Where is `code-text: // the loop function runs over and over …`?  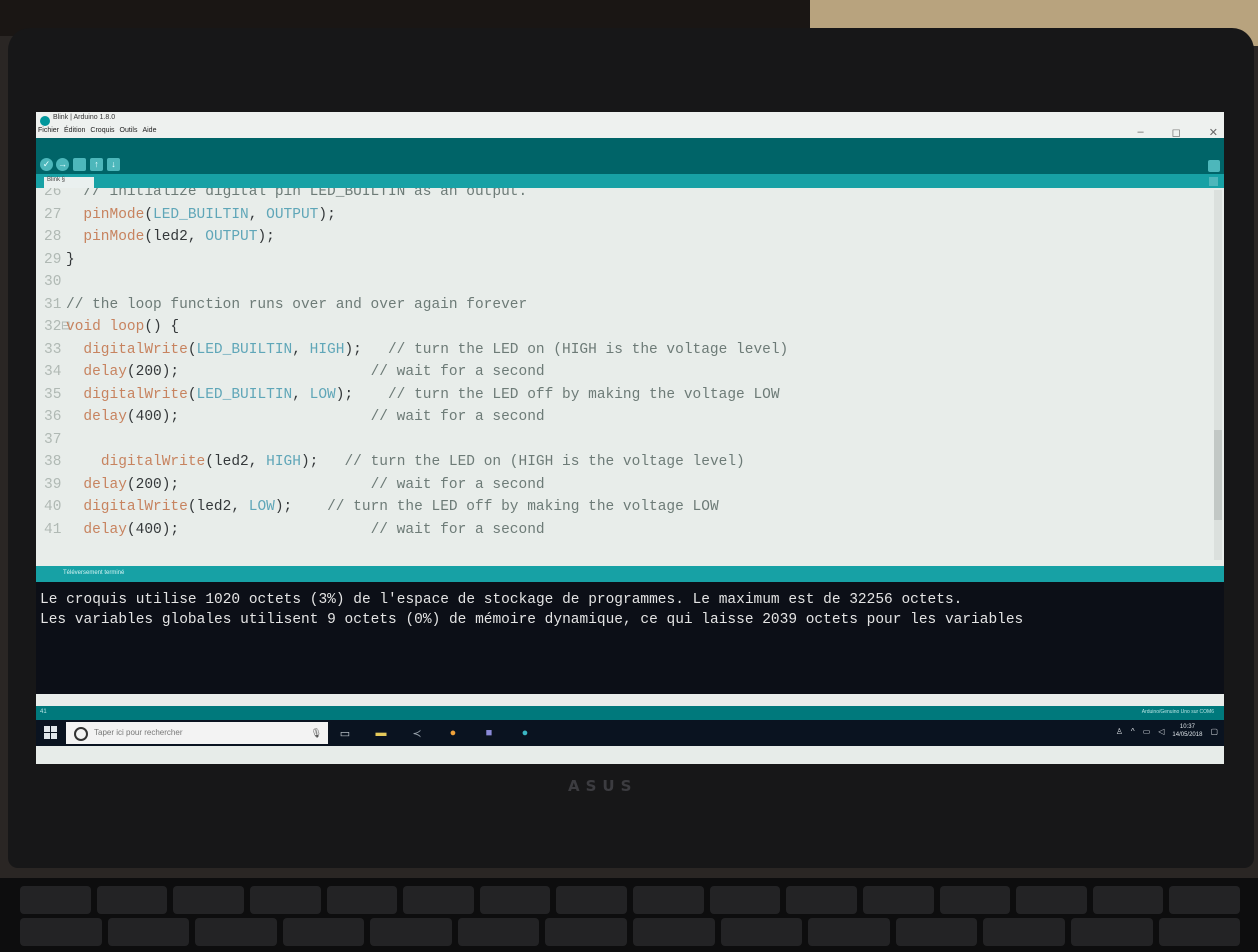
code-text: // the loop function runs over and over … is located at coordinates (297, 304).